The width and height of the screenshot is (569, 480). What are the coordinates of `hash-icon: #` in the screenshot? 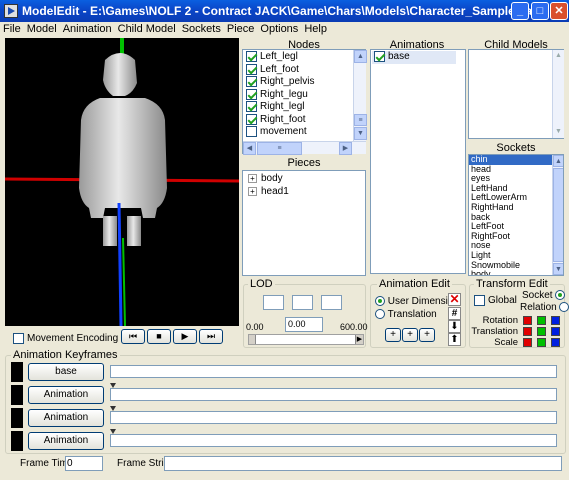 It's located at (454, 313).